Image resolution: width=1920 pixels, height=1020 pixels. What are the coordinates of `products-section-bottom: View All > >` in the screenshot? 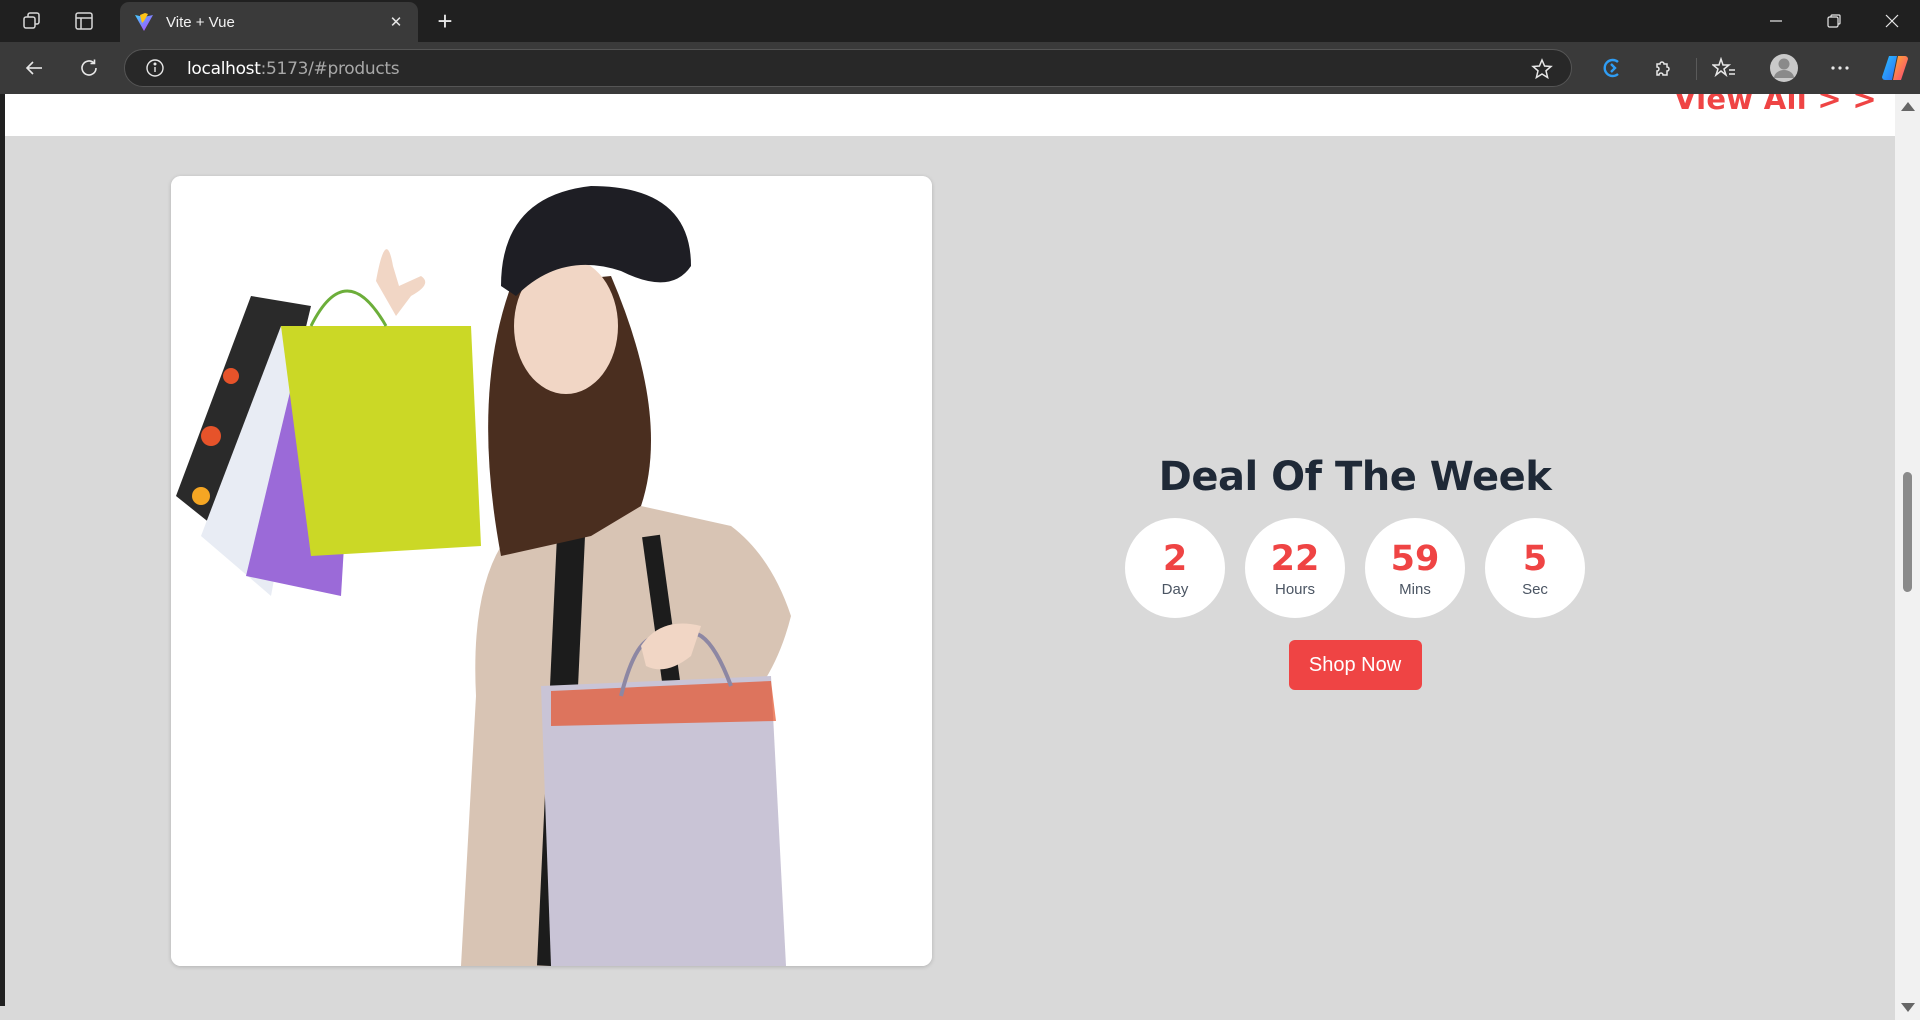 It's located at (950, 115).